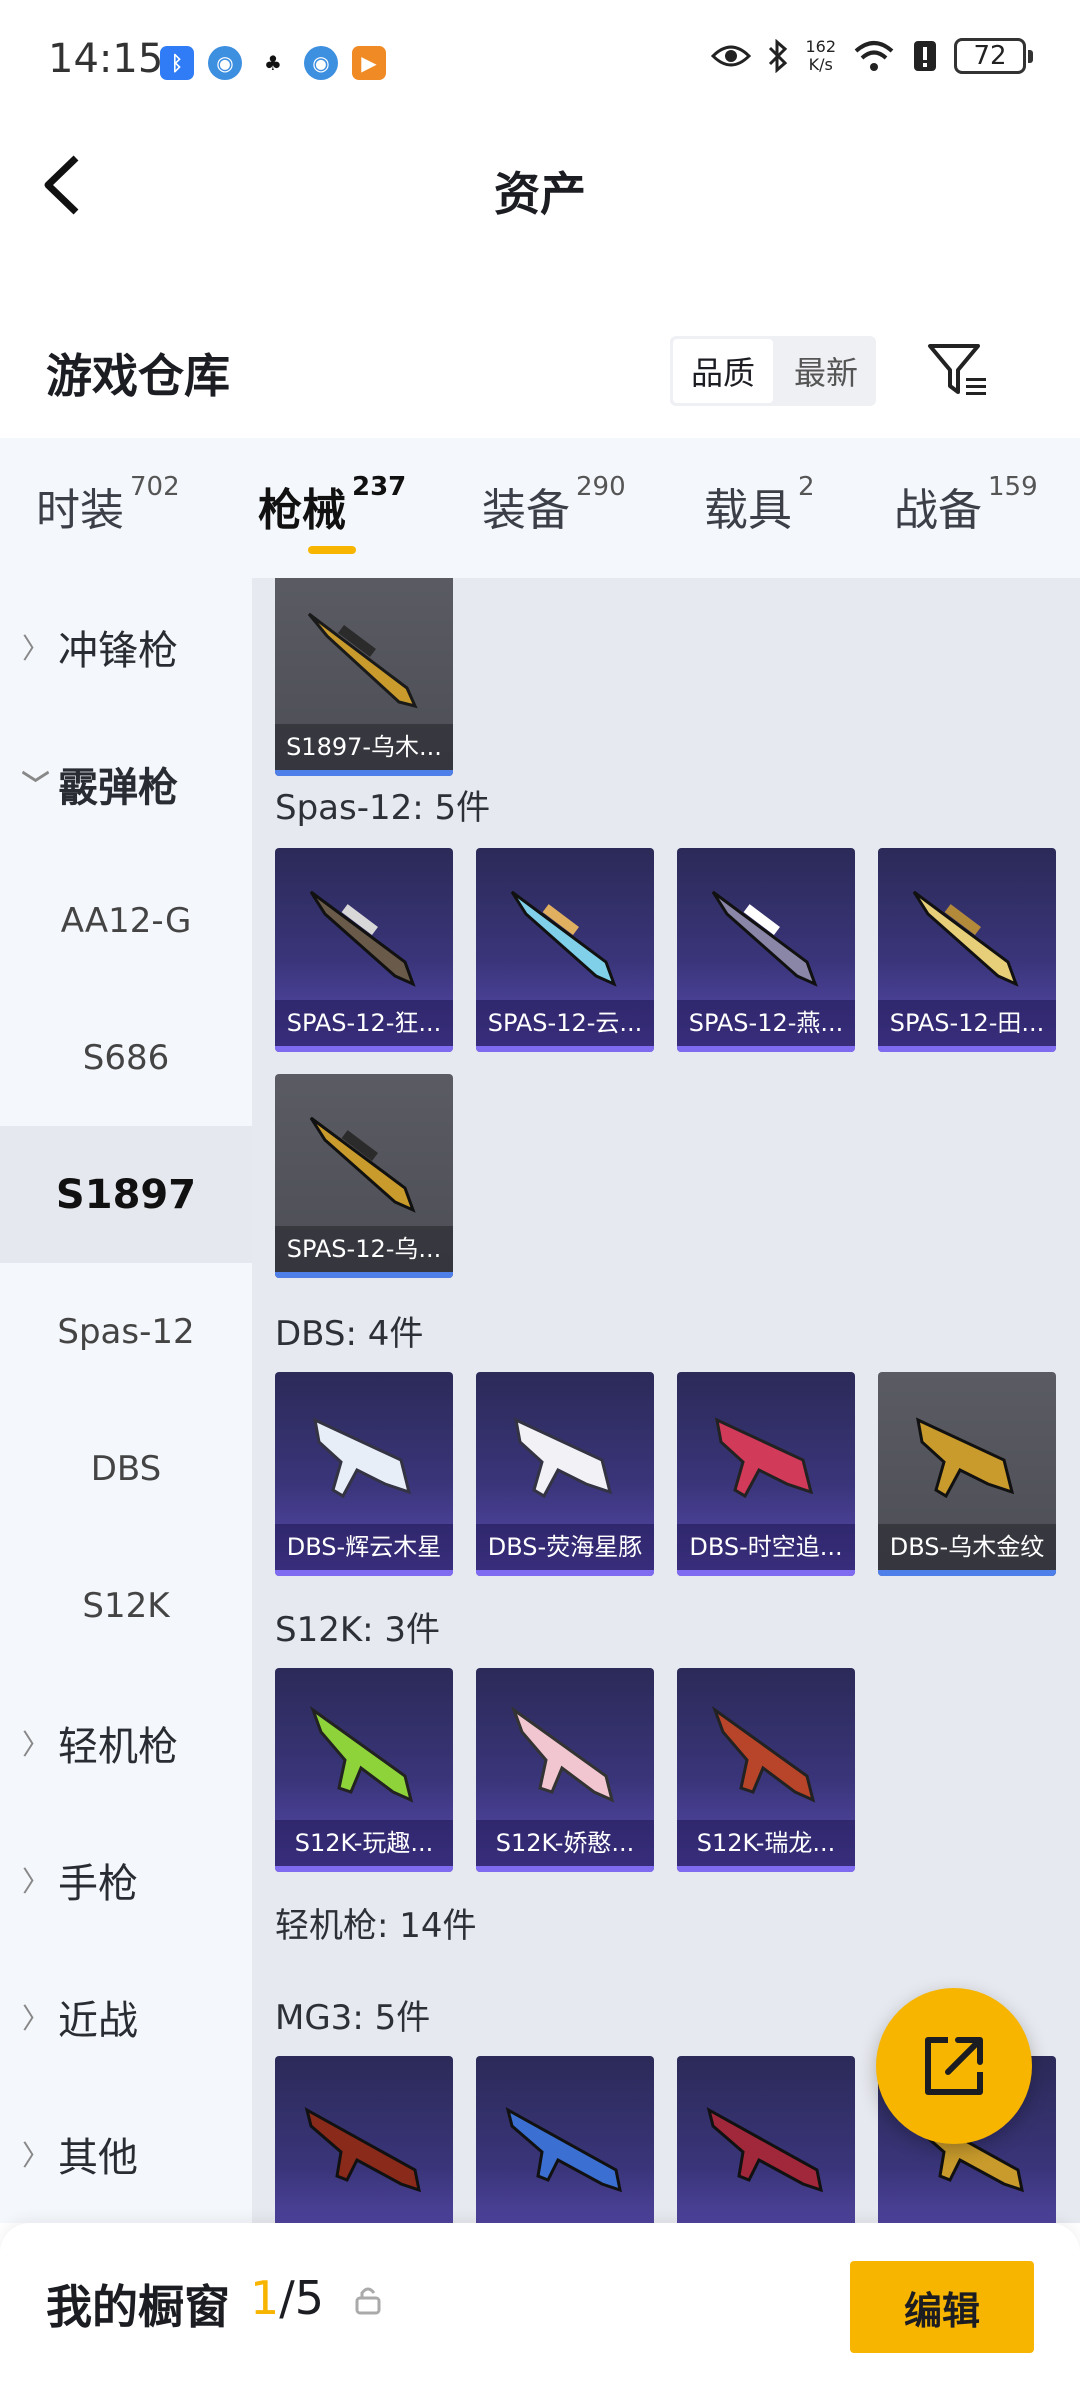 This screenshot has width=1080, height=2382. I want to click on nav-label: 近战, so click(98, 2020).